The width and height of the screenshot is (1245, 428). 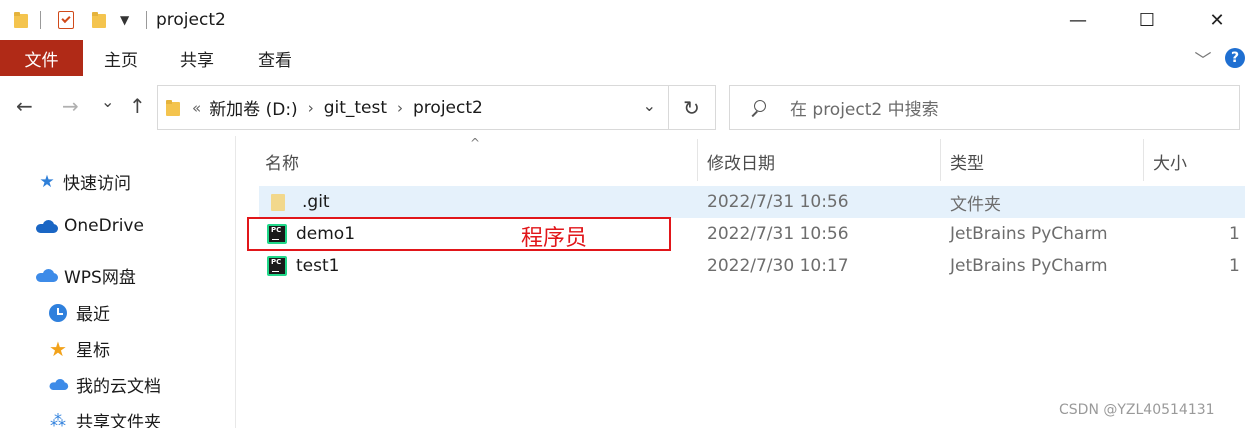 What do you see at coordinates (316, 202) in the screenshot?
I see `file-name: .git` at bounding box center [316, 202].